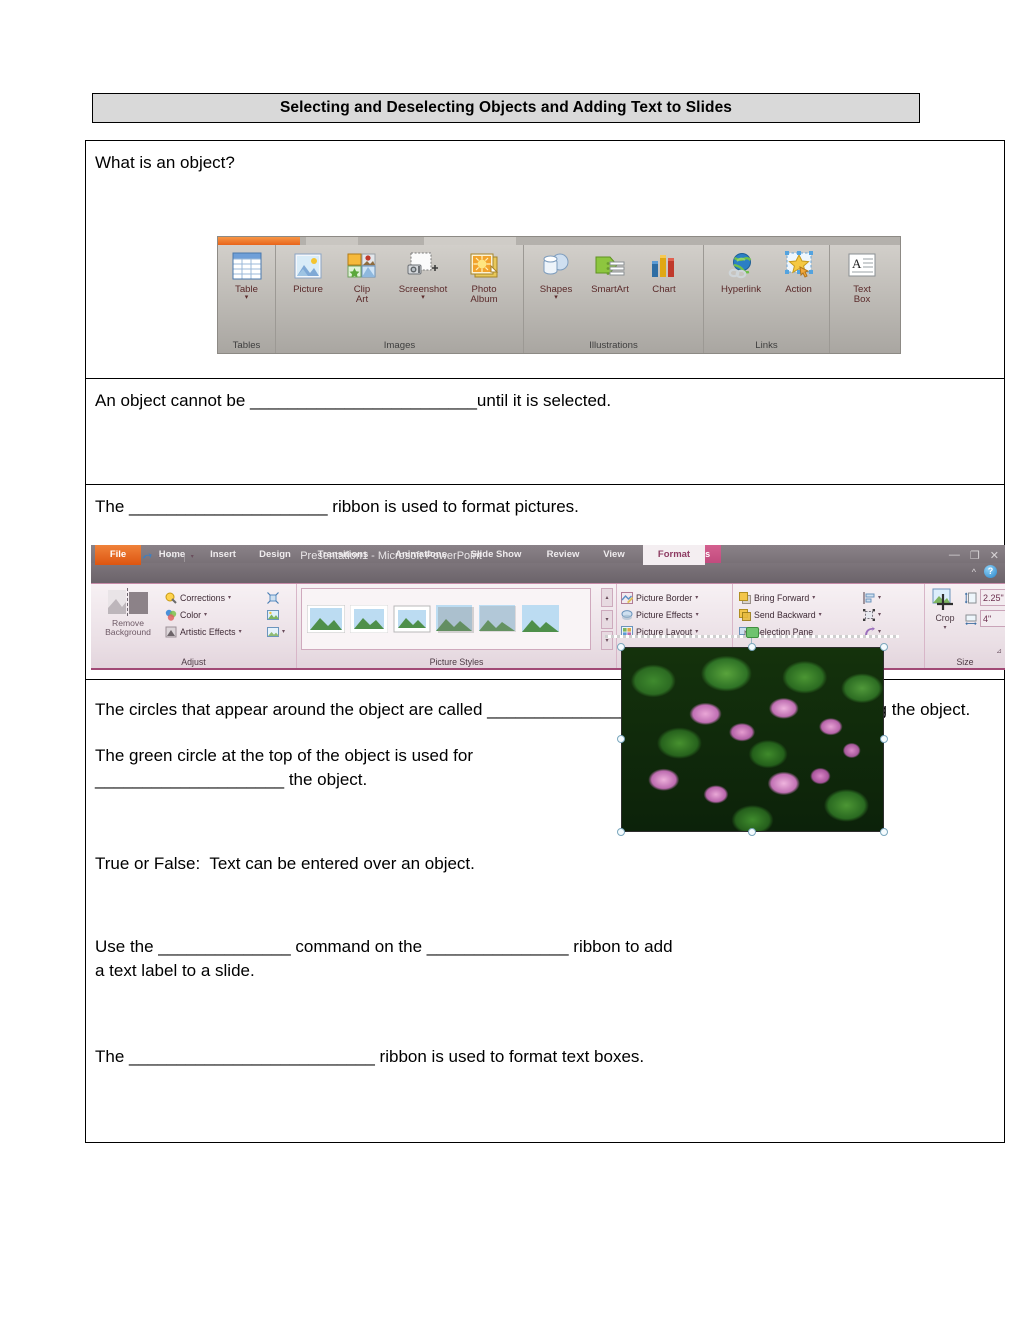 The image size is (1020, 1320). I want to click on ribbon-group-picture-styles: ▴ ▾ ▾ Picture Styles, so click(457, 626).